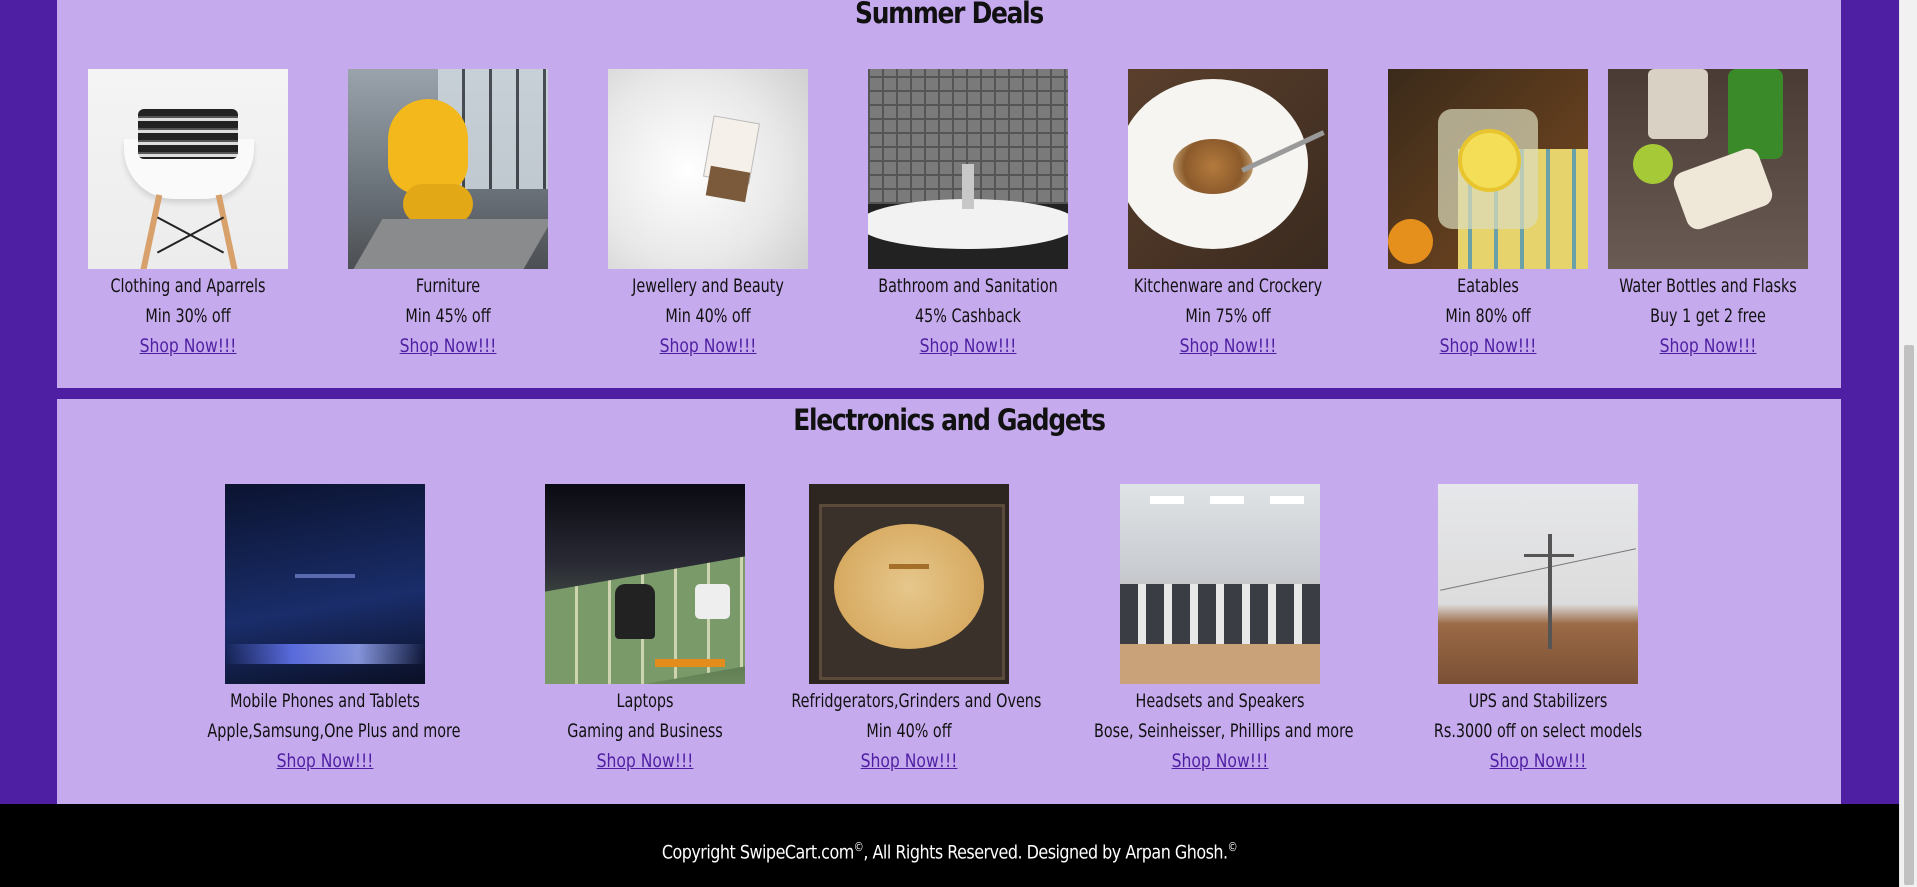 This screenshot has width=1917, height=887. I want to click on deal-title: Mobile Phones and Tablets, so click(325, 701).